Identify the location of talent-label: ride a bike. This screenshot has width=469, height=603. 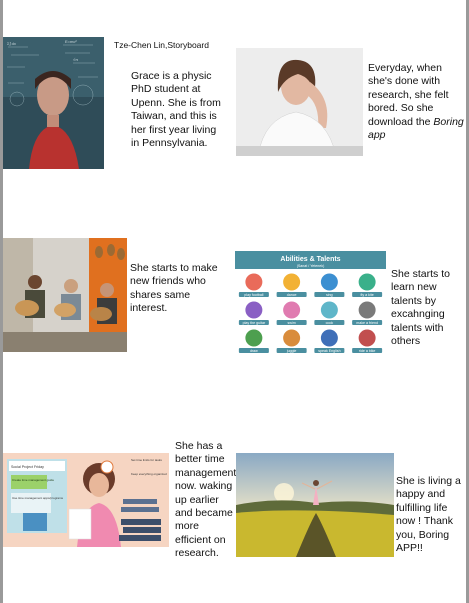
(367, 351).